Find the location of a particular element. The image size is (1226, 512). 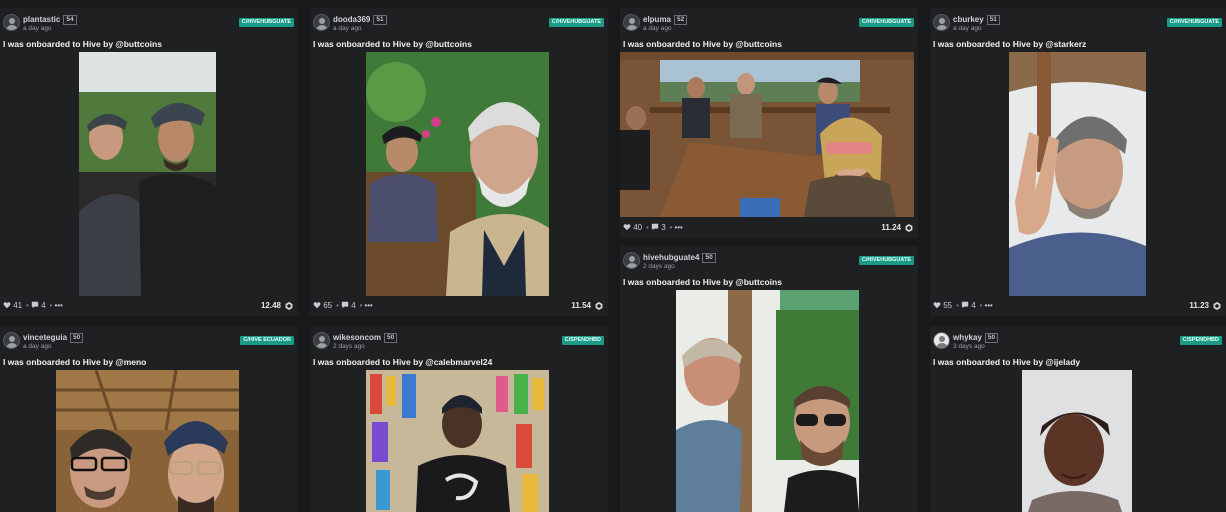

payout-value: 11.54 is located at coordinates (581, 305).